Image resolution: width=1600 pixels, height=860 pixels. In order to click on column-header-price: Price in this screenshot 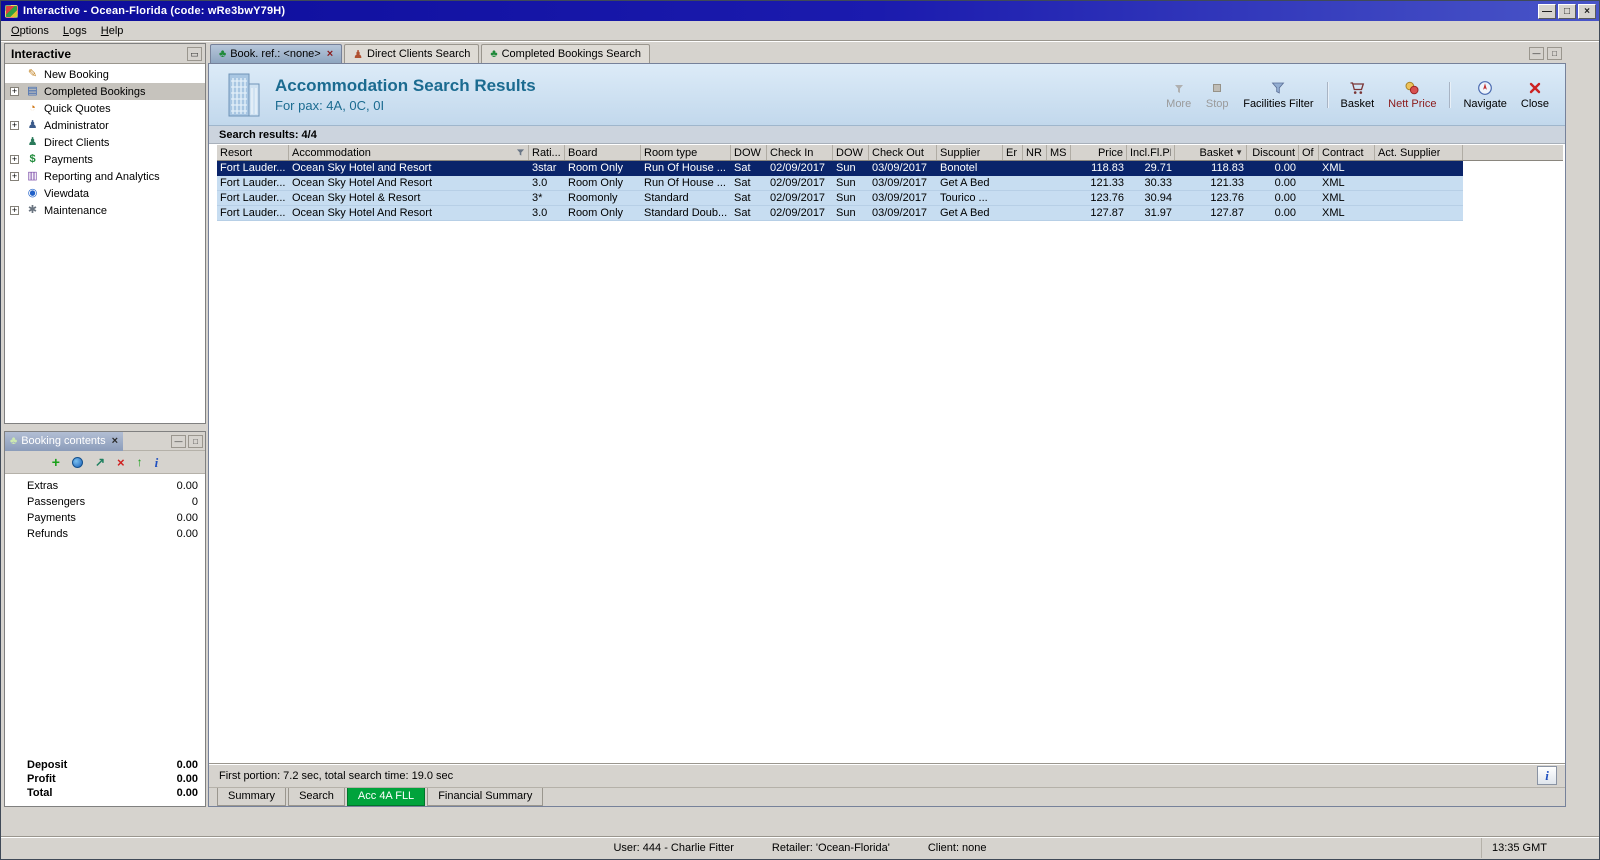, I will do `click(1099, 152)`.